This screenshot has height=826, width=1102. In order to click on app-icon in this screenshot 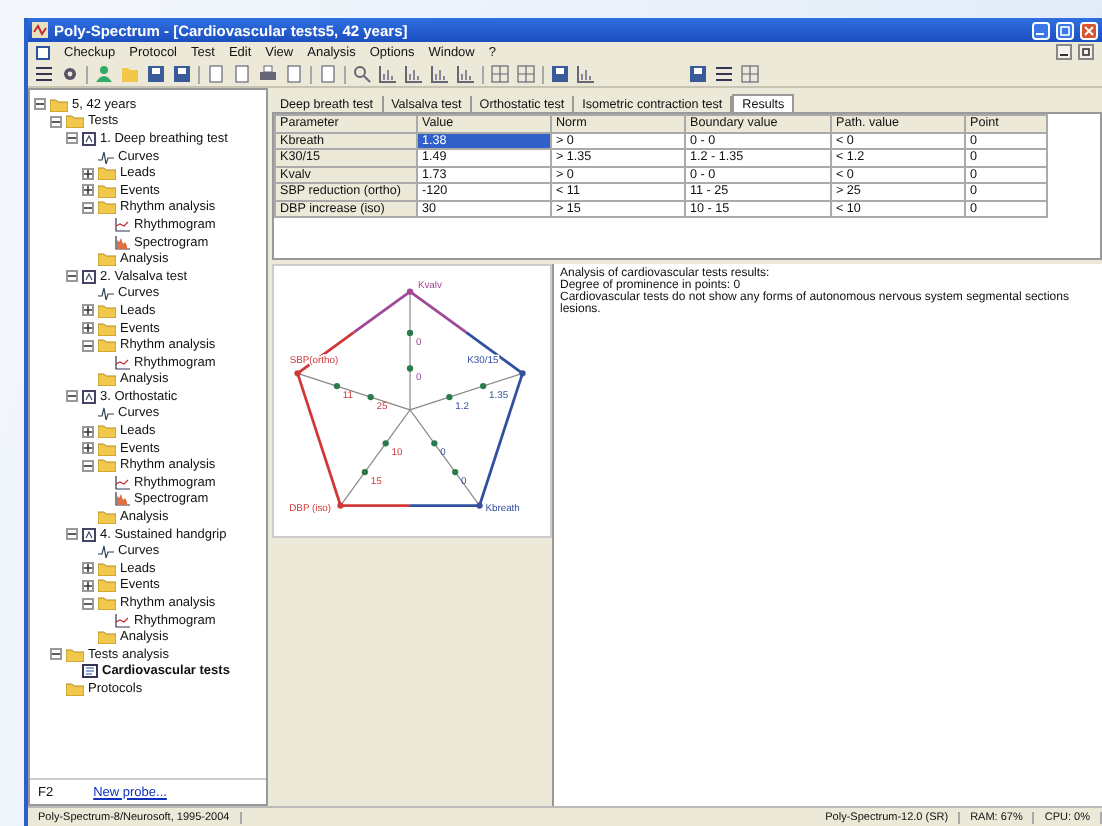, I will do `click(40, 30)`.